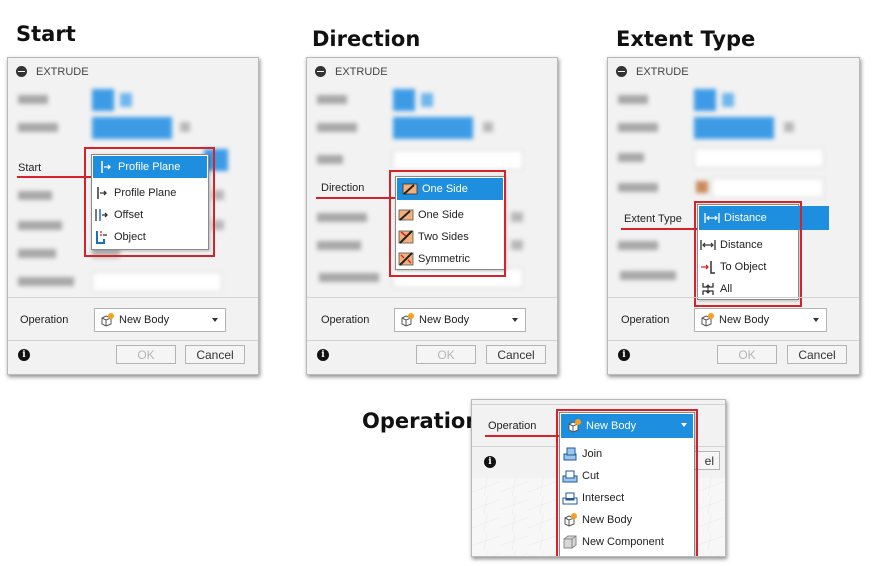 The width and height of the screenshot is (894, 566). What do you see at coordinates (30, 168) in the screenshot?
I see `start-label: Start` at bounding box center [30, 168].